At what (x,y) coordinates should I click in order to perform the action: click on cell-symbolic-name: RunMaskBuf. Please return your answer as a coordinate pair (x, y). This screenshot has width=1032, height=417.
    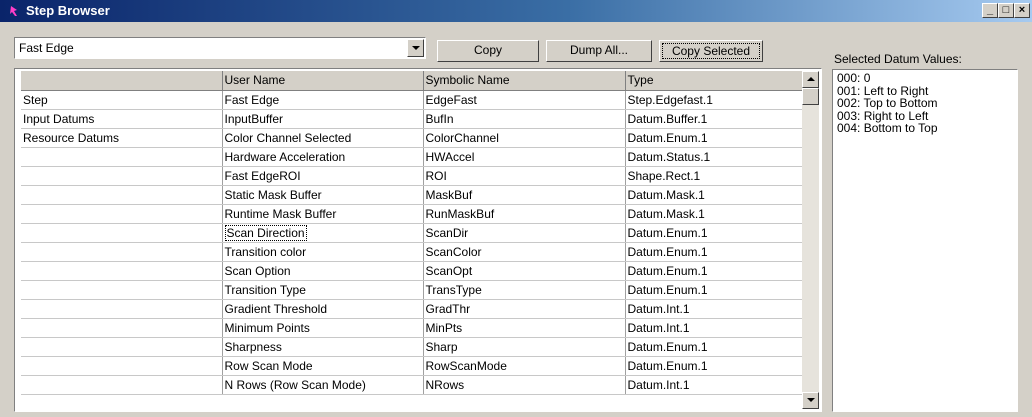
    Looking at the image, I should click on (524, 214).